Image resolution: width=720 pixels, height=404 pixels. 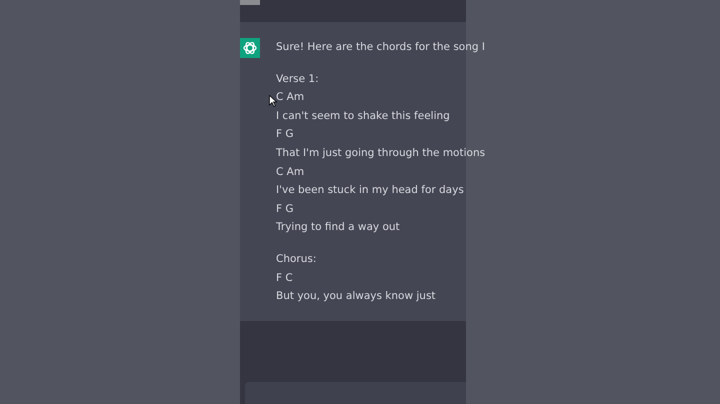 I want to click on assistant-logo-icon, so click(x=250, y=48).